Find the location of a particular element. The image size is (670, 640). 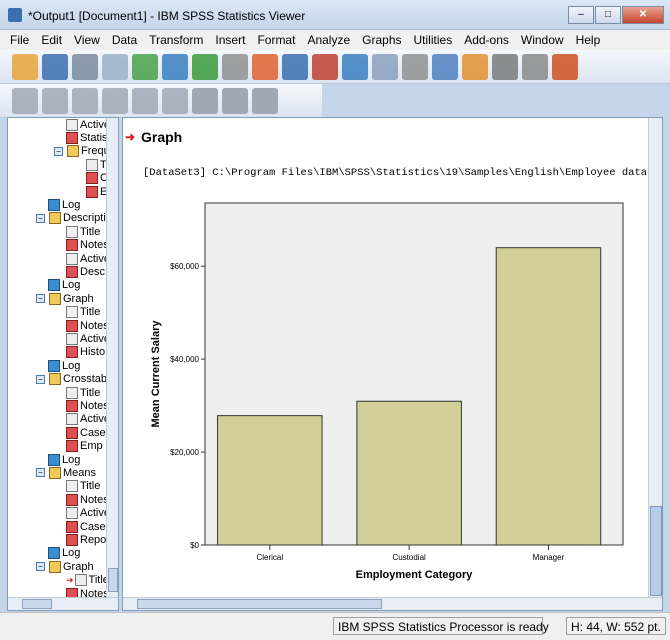

open-icon is located at coordinates (25, 66).